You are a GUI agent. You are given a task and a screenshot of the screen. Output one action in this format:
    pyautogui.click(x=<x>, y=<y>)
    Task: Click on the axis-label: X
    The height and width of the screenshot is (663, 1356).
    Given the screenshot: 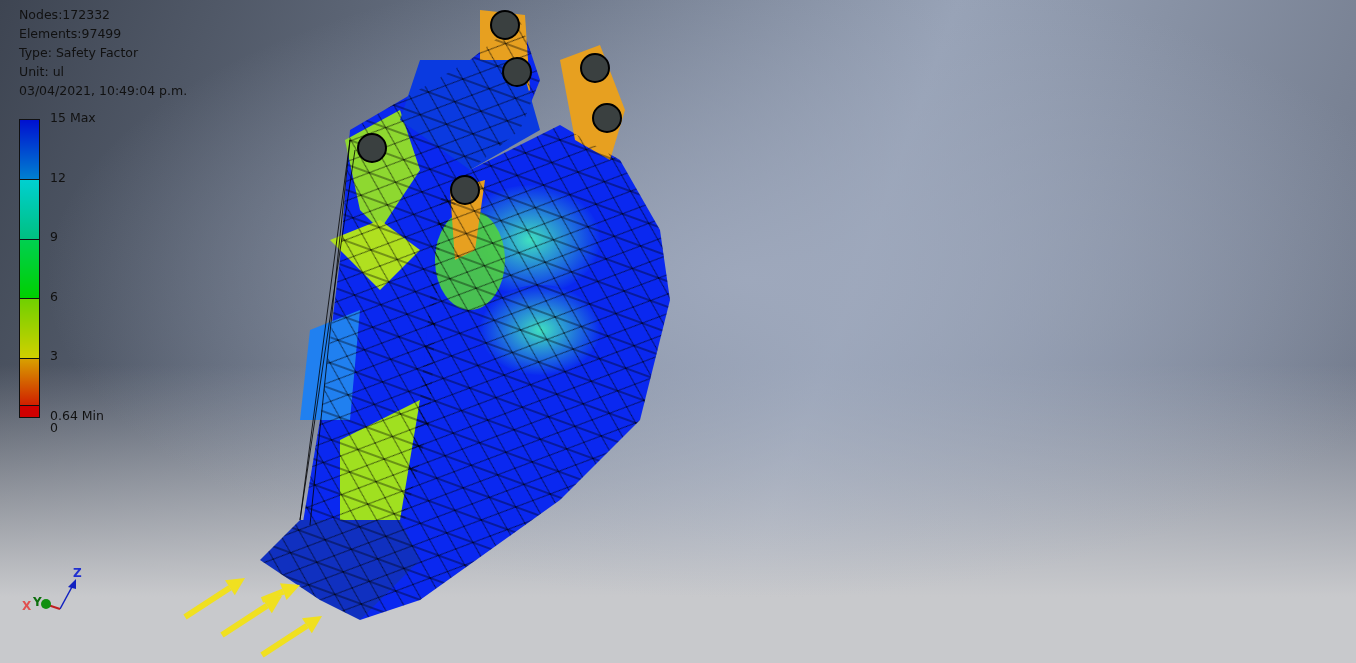 What is the action you would take?
    pyautogui.click(x=27, y=606)
    